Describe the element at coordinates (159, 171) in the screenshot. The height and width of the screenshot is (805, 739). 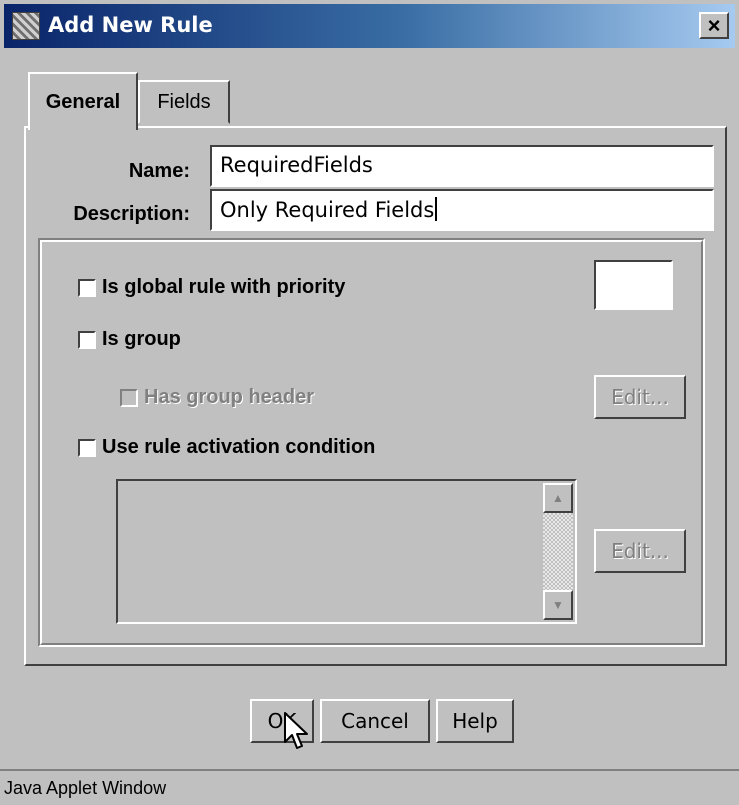
I see `name-label: Name:` at that location.